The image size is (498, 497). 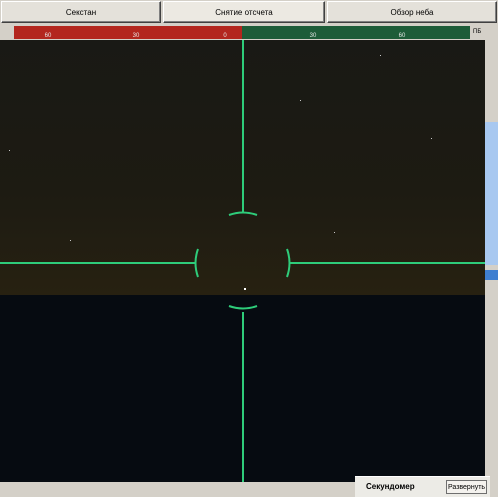 I want to click on tab-reading: Снятие отсчета, so click(x=244, y=12).